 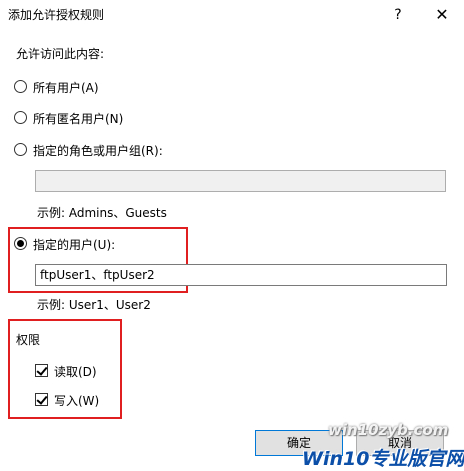 I want to click on read-checkbox-label: 读取(D), so click(x=75, y=371).